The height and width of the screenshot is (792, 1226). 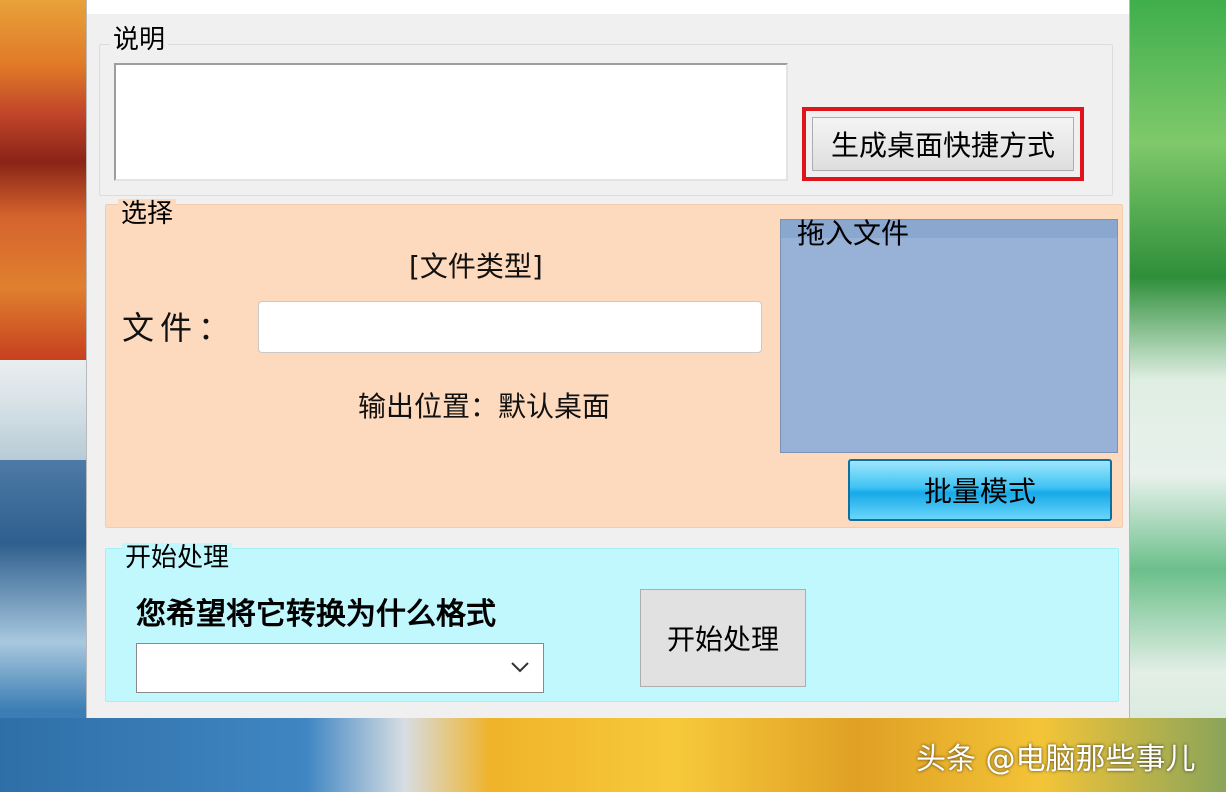 I want to click on wallpaper-left-top, so click(x=45, y=180).